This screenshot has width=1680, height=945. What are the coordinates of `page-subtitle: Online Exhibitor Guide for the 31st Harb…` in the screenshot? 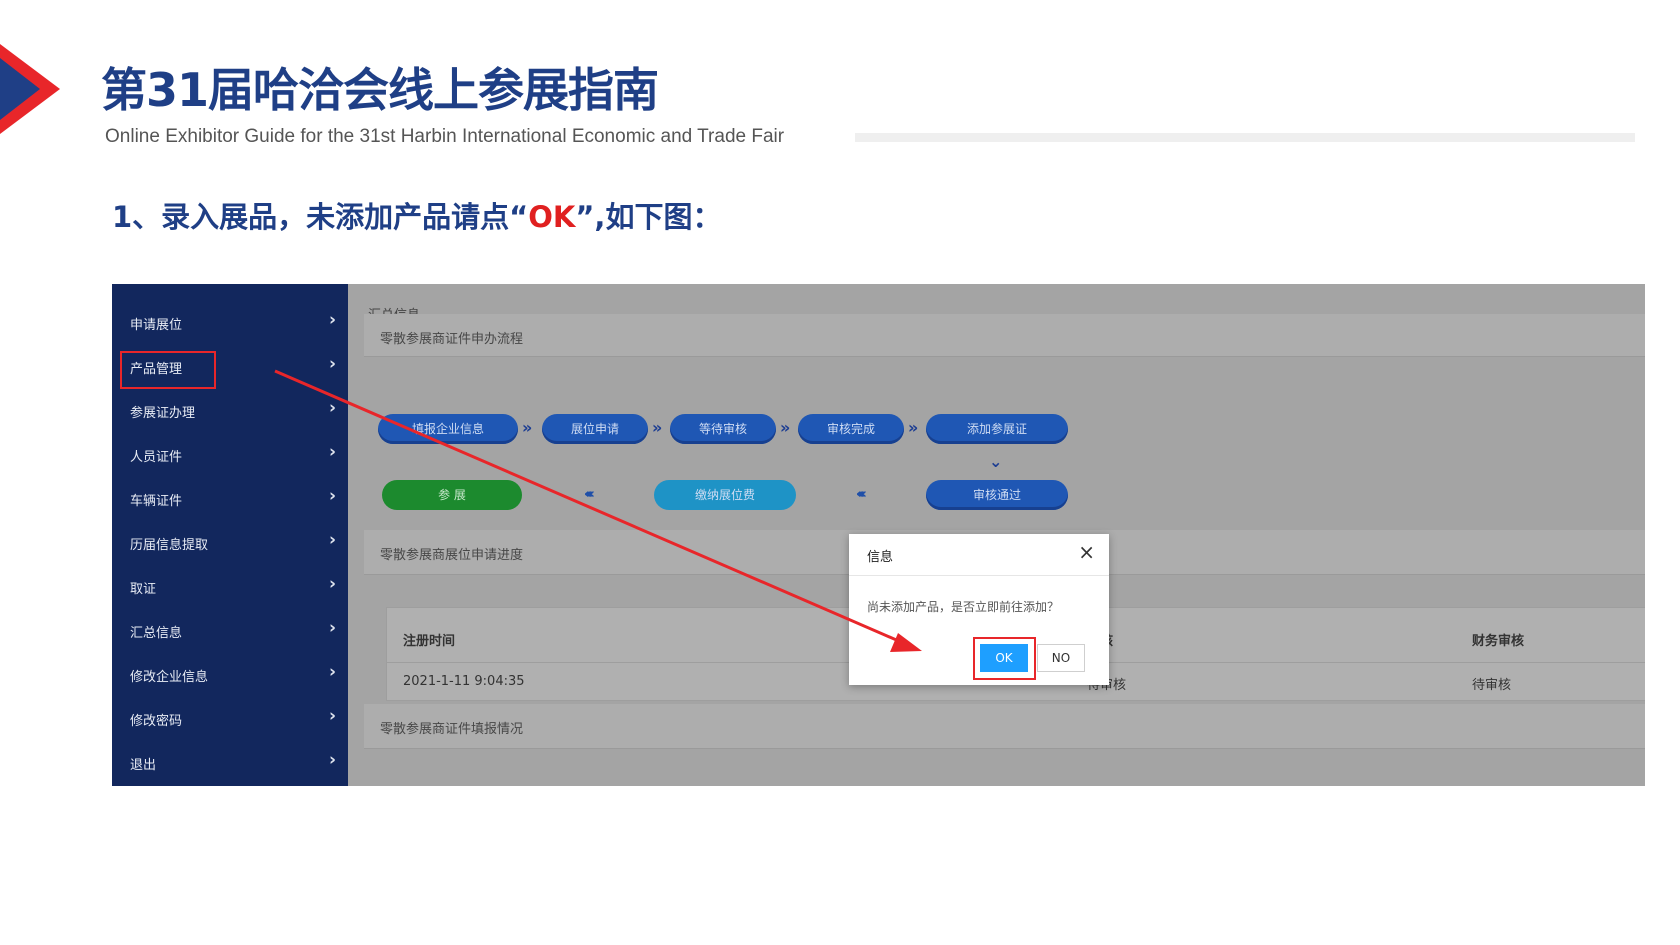 It's located at (445, 136).